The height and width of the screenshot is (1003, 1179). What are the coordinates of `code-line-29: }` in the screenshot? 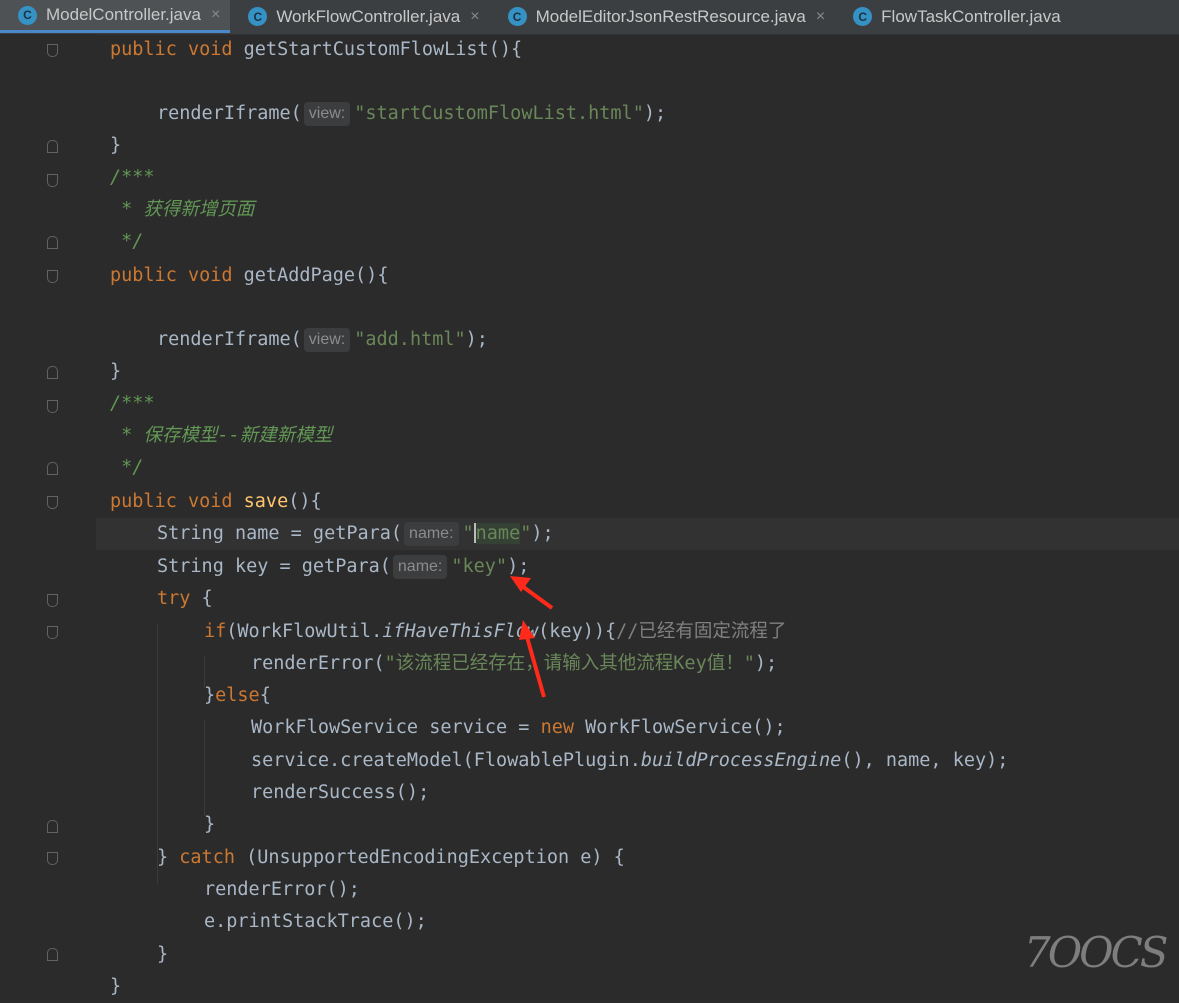 It's located at (162, 955).